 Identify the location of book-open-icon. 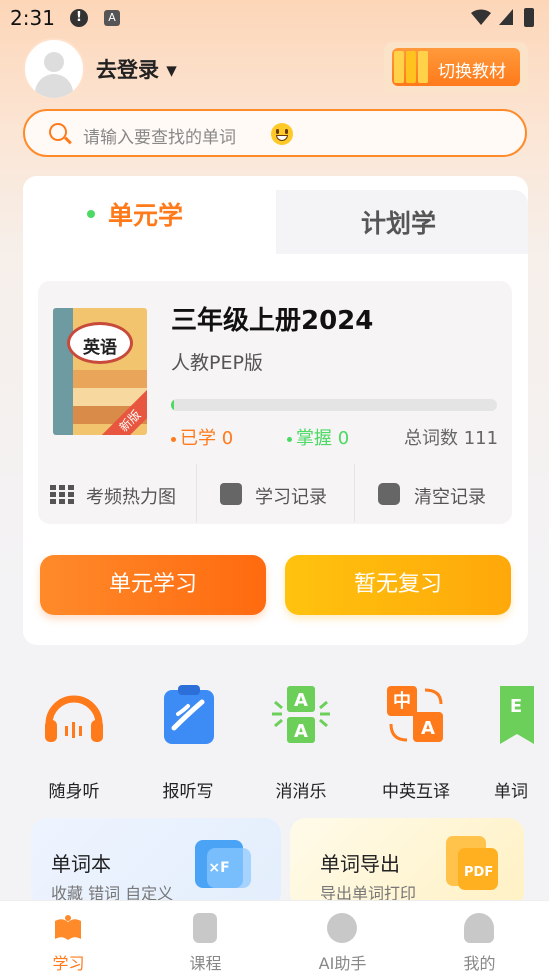
(68, 927).